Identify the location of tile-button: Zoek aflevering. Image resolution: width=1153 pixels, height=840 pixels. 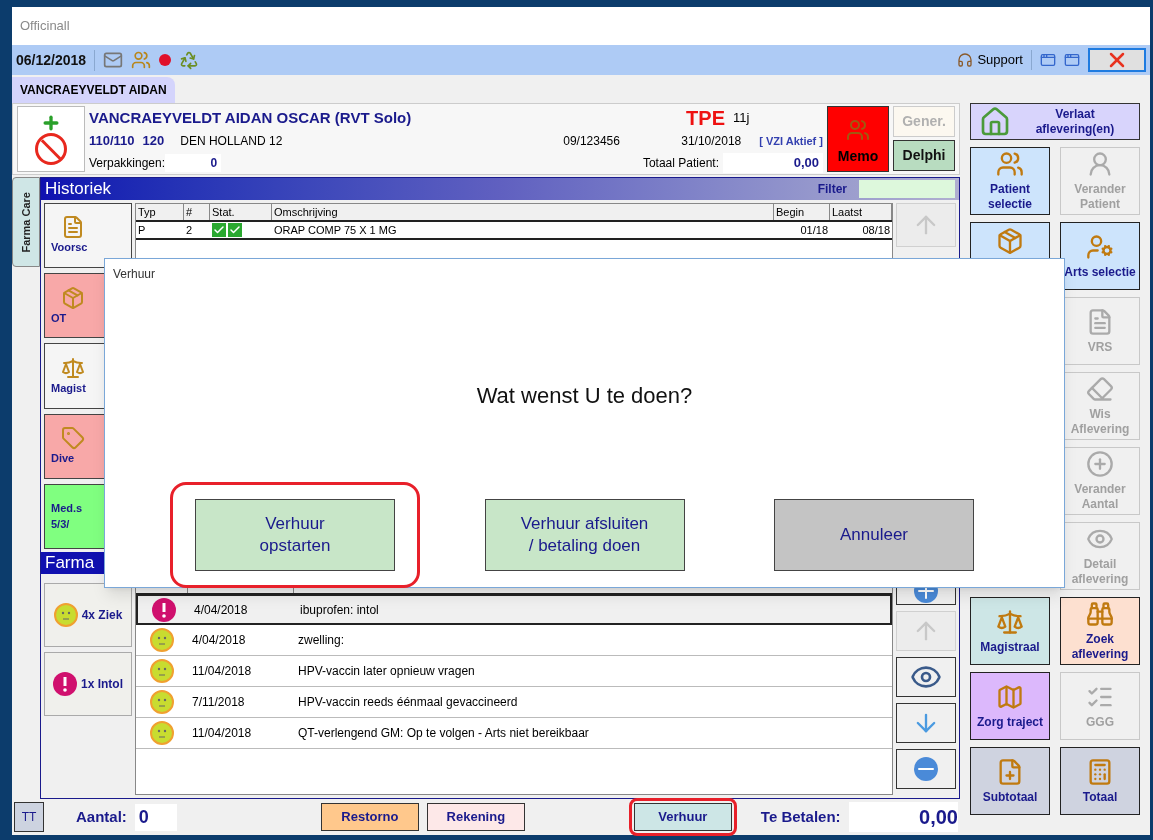
(1100, 631).